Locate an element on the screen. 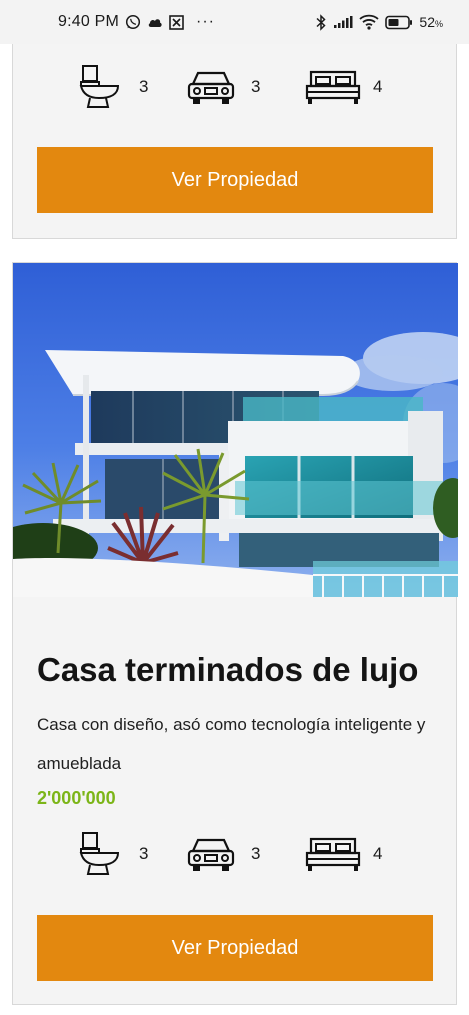 The width and height of the screenshot is (469, 1015). app-notification-icon is located at coordinates (176, 22).